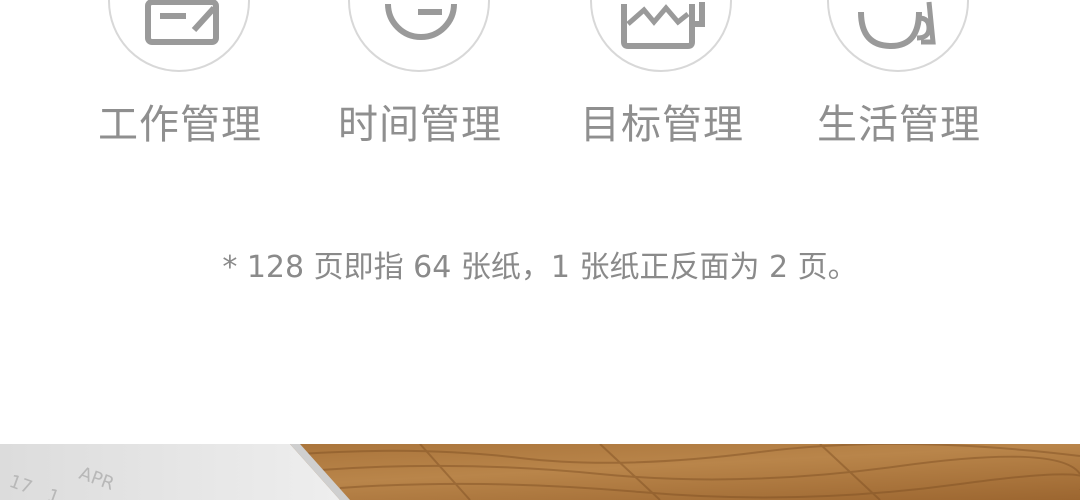 The width and height of the screenshot is (1080, 500). I want to click on mountain-frame-icon, so click(663, 25).